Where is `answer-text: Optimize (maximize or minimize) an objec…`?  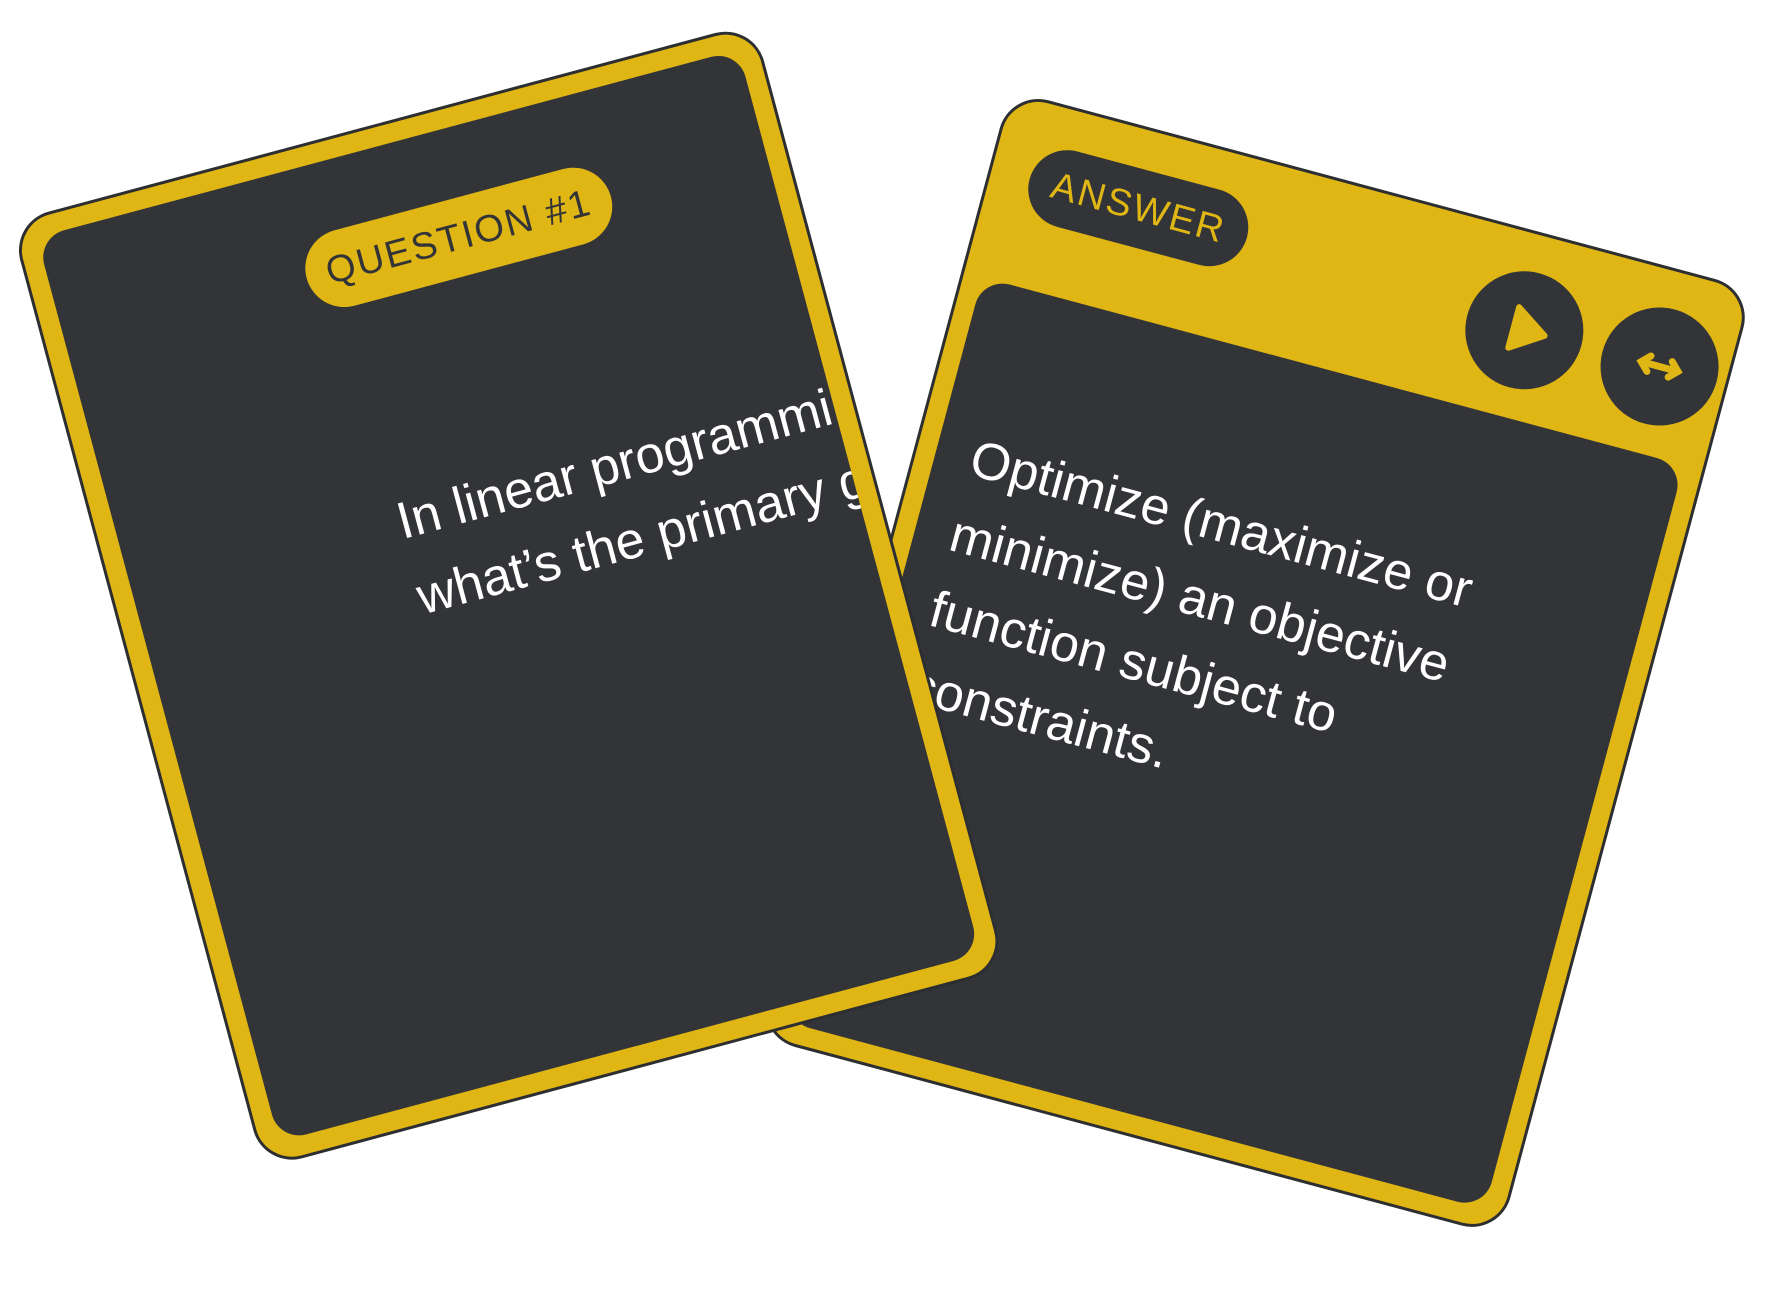 answer-text: Optimize (maximize or minimize) an objec… is located at coordinates (1191, 605).